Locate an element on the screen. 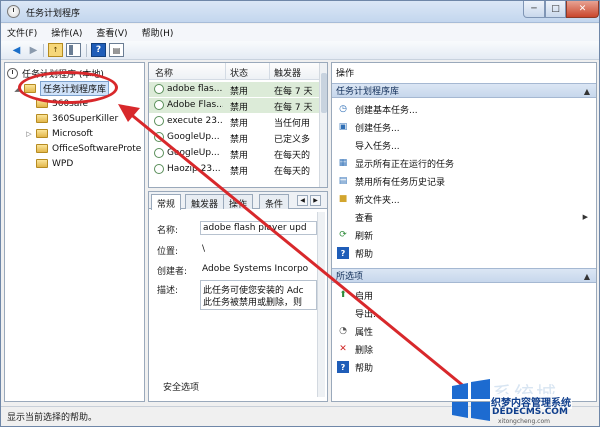  menu-action: 操作(A) is located at coordinates (66, 32).